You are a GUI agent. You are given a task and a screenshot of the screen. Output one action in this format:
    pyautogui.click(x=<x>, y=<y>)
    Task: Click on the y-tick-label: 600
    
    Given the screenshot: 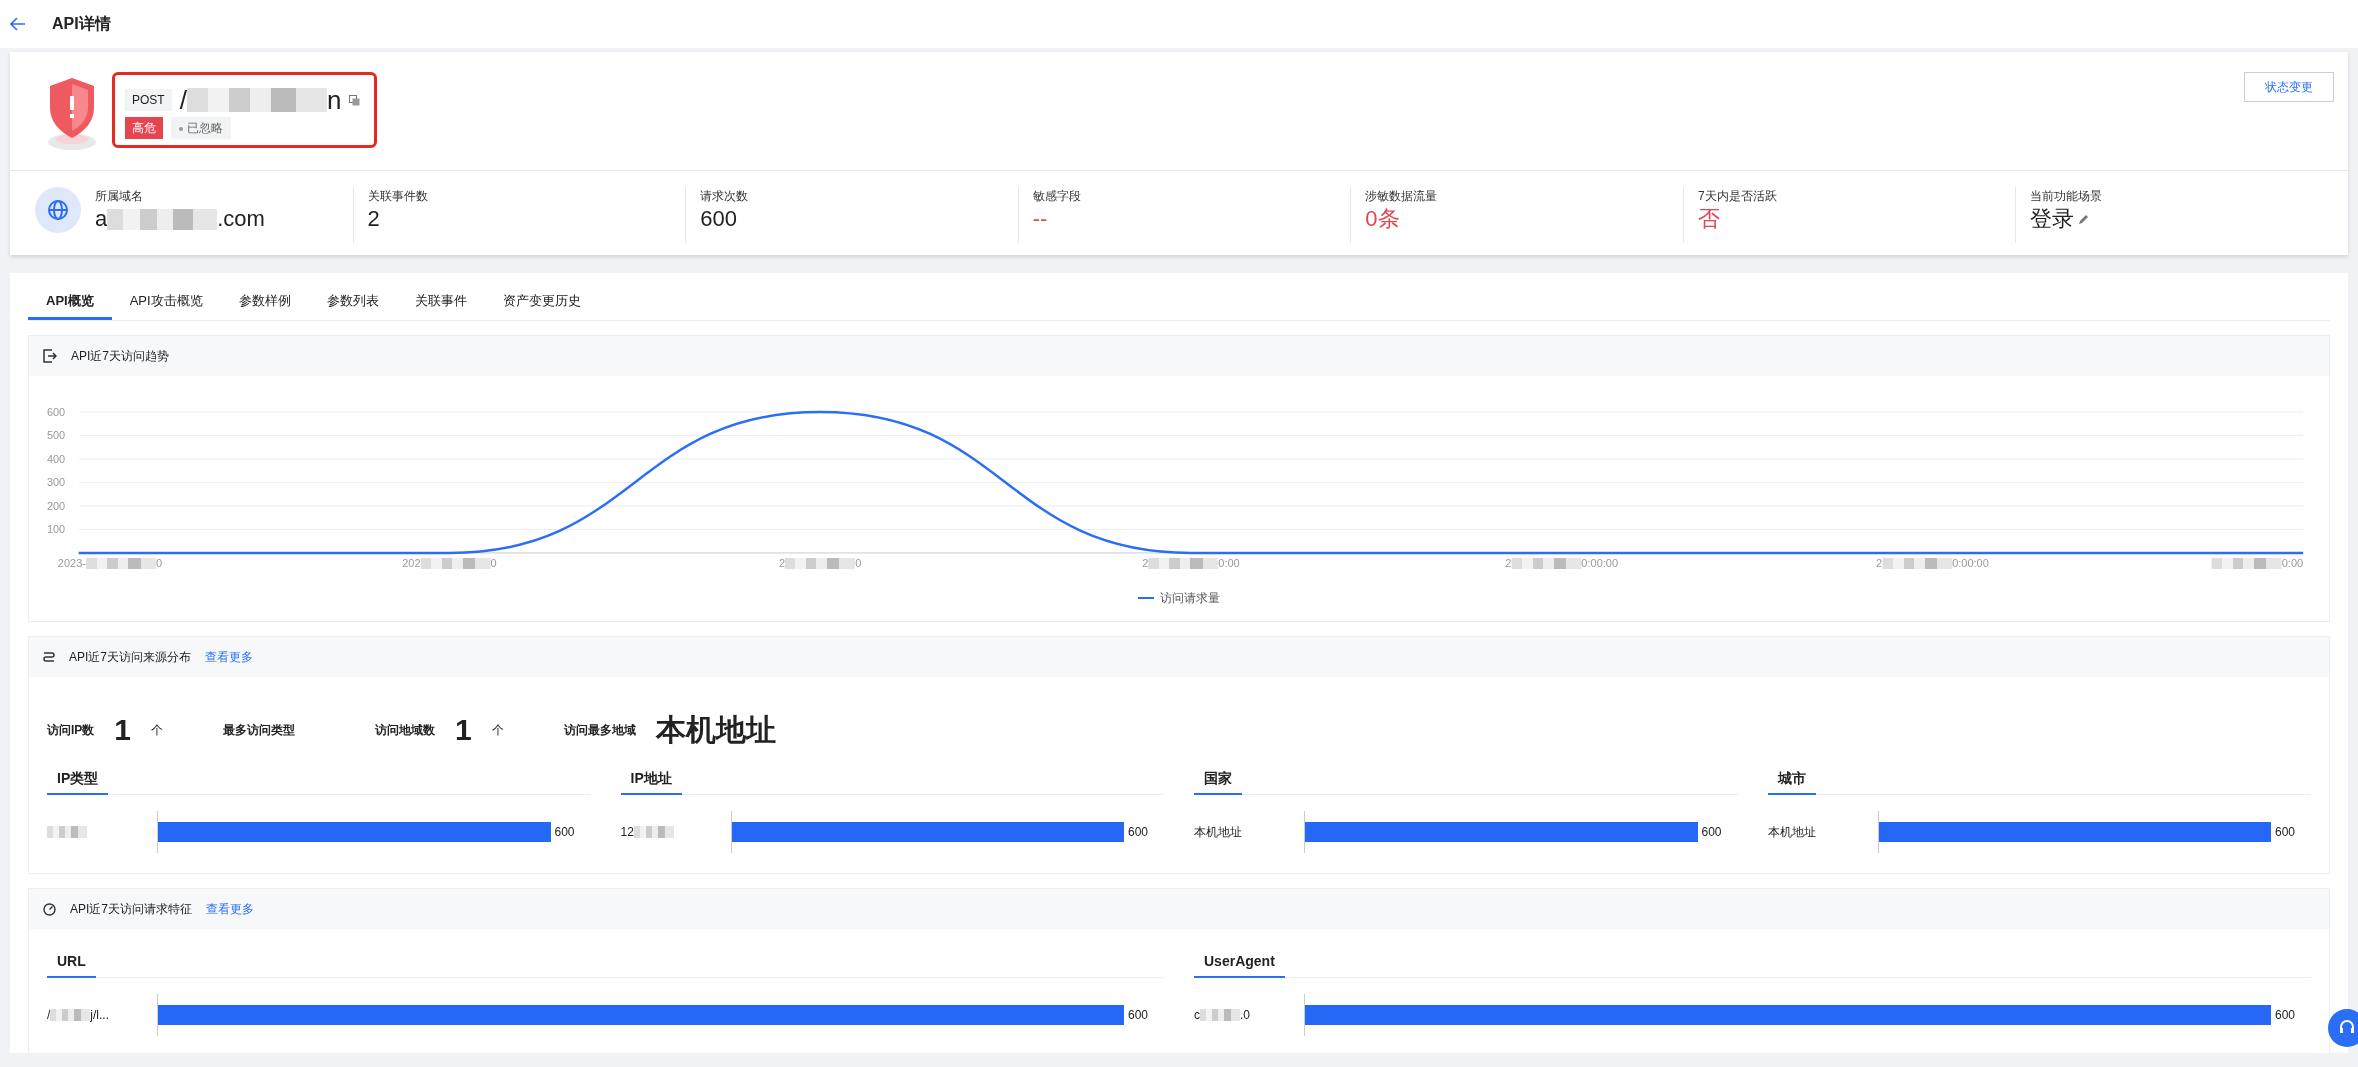 What is the action you would take?
    pyautogui.click(x=56, y=411)
    